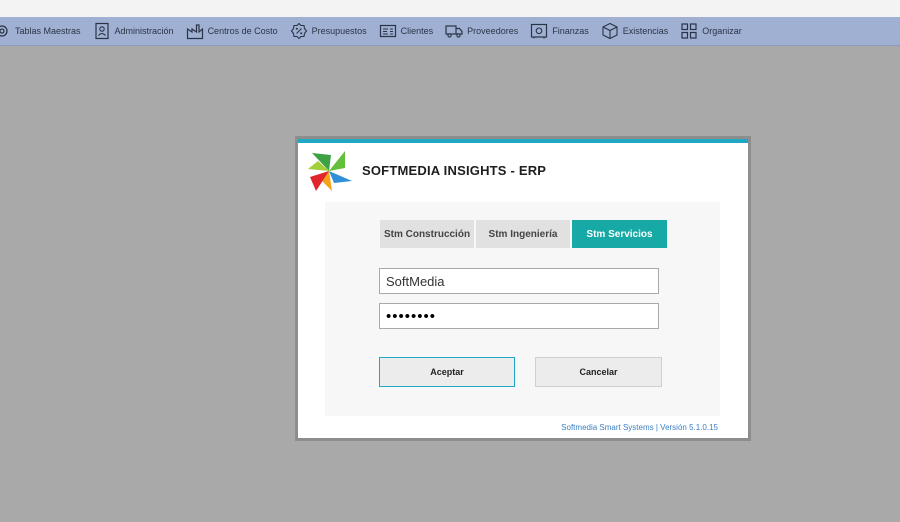  I want to click on menu-existencias: Existencias, so click(635, 31).